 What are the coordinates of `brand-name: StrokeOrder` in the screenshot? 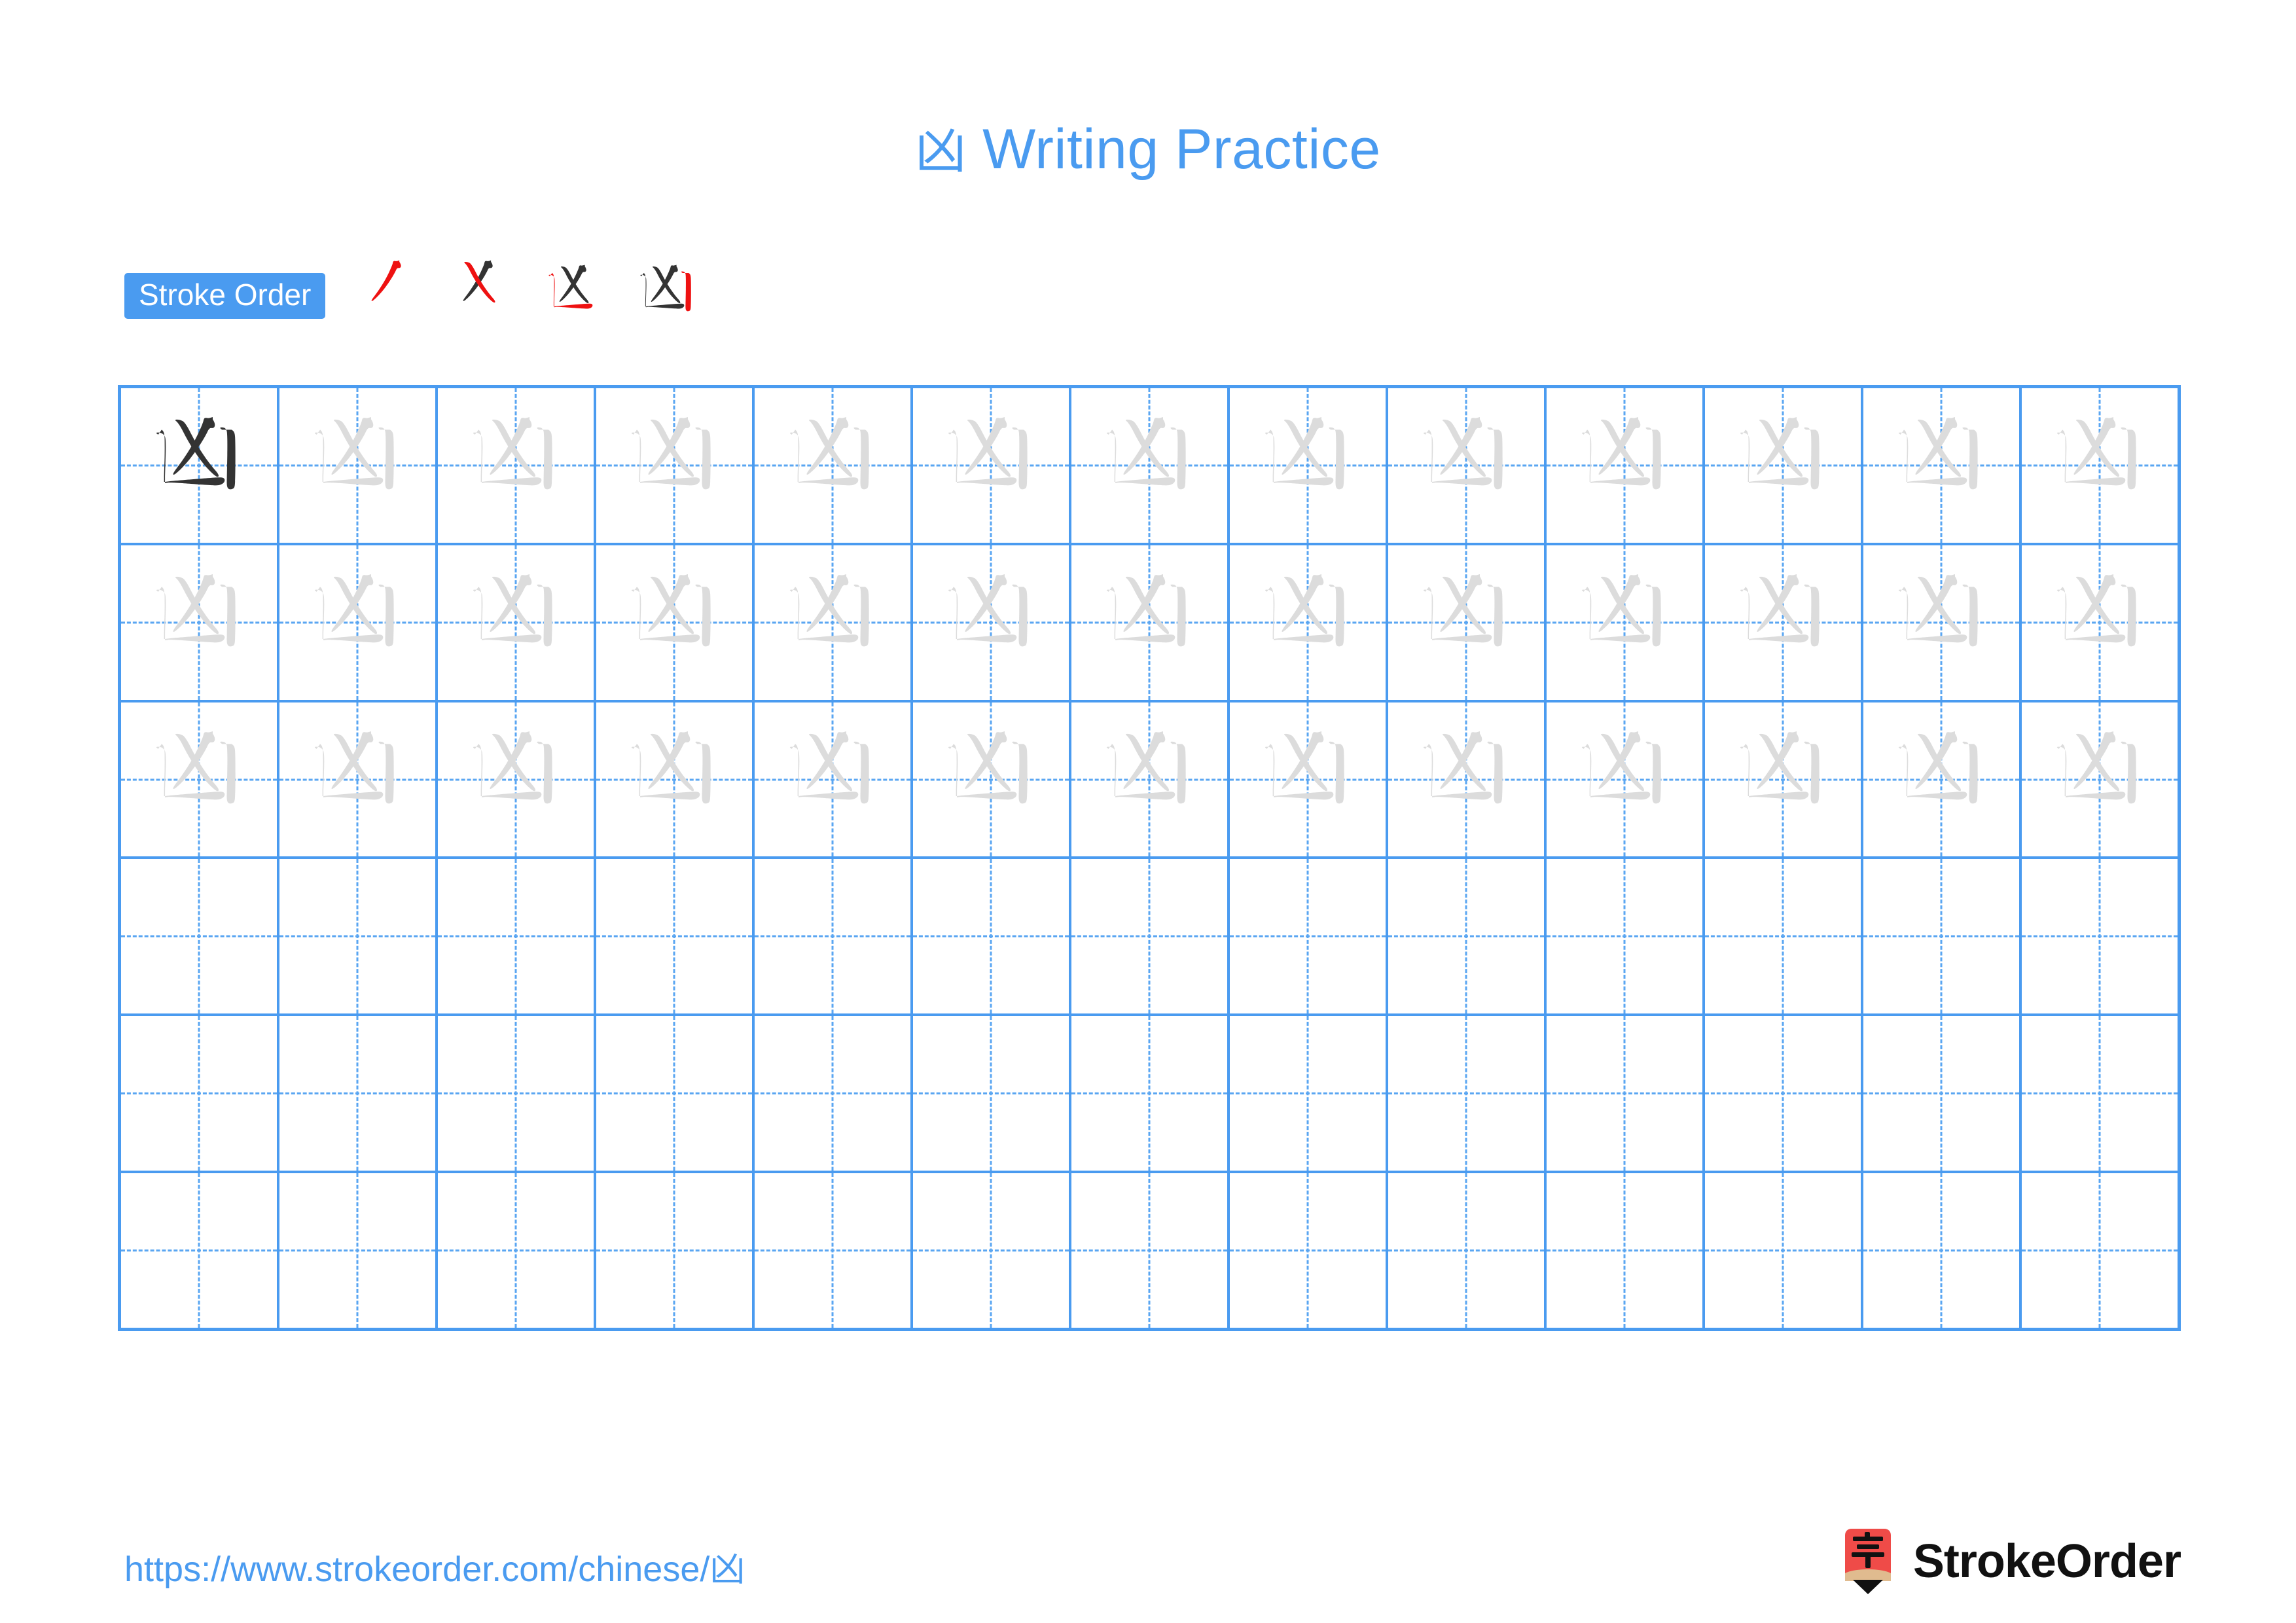 It's located at (2046, 1561).